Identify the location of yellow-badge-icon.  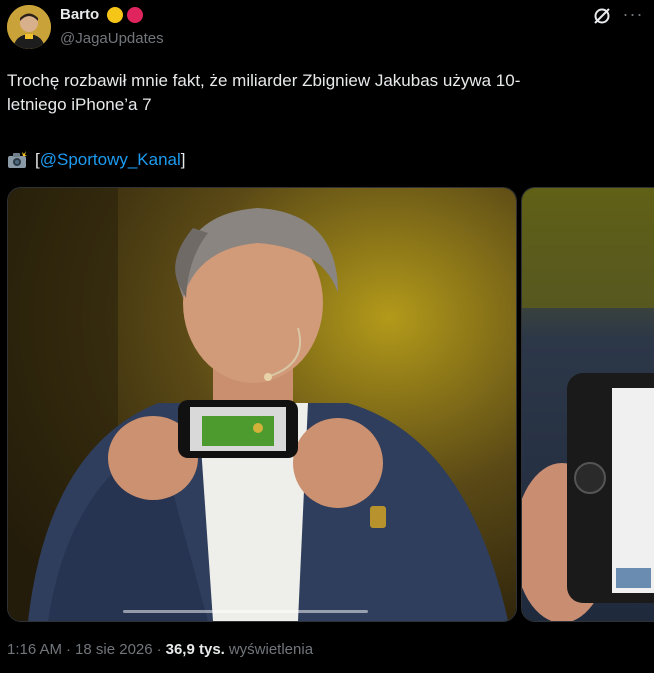
(115, 14).